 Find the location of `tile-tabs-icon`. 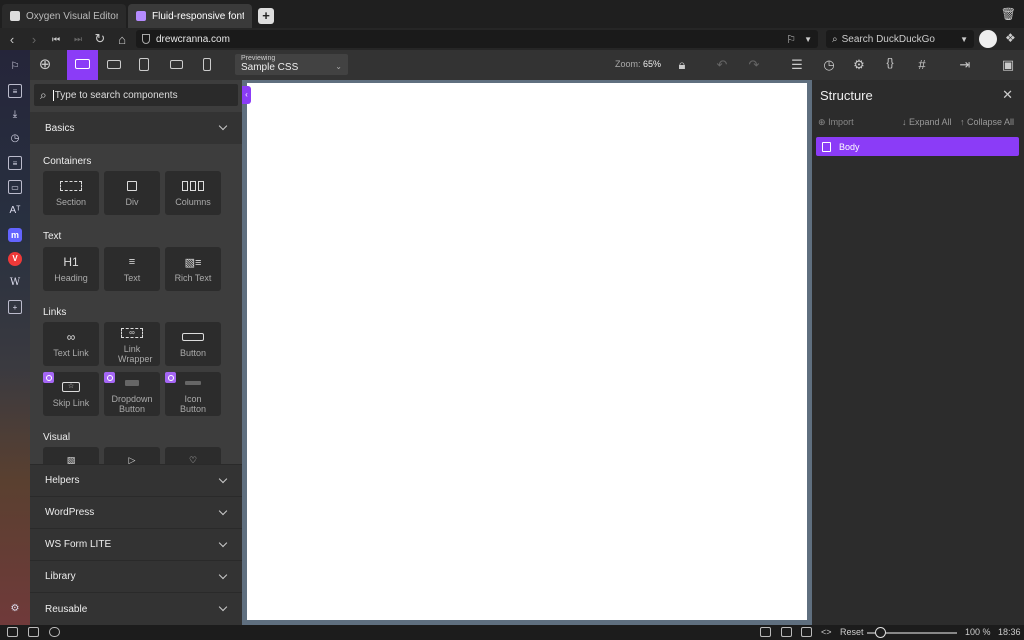

tile-tabs-icon is located at coordinates (33, 632).